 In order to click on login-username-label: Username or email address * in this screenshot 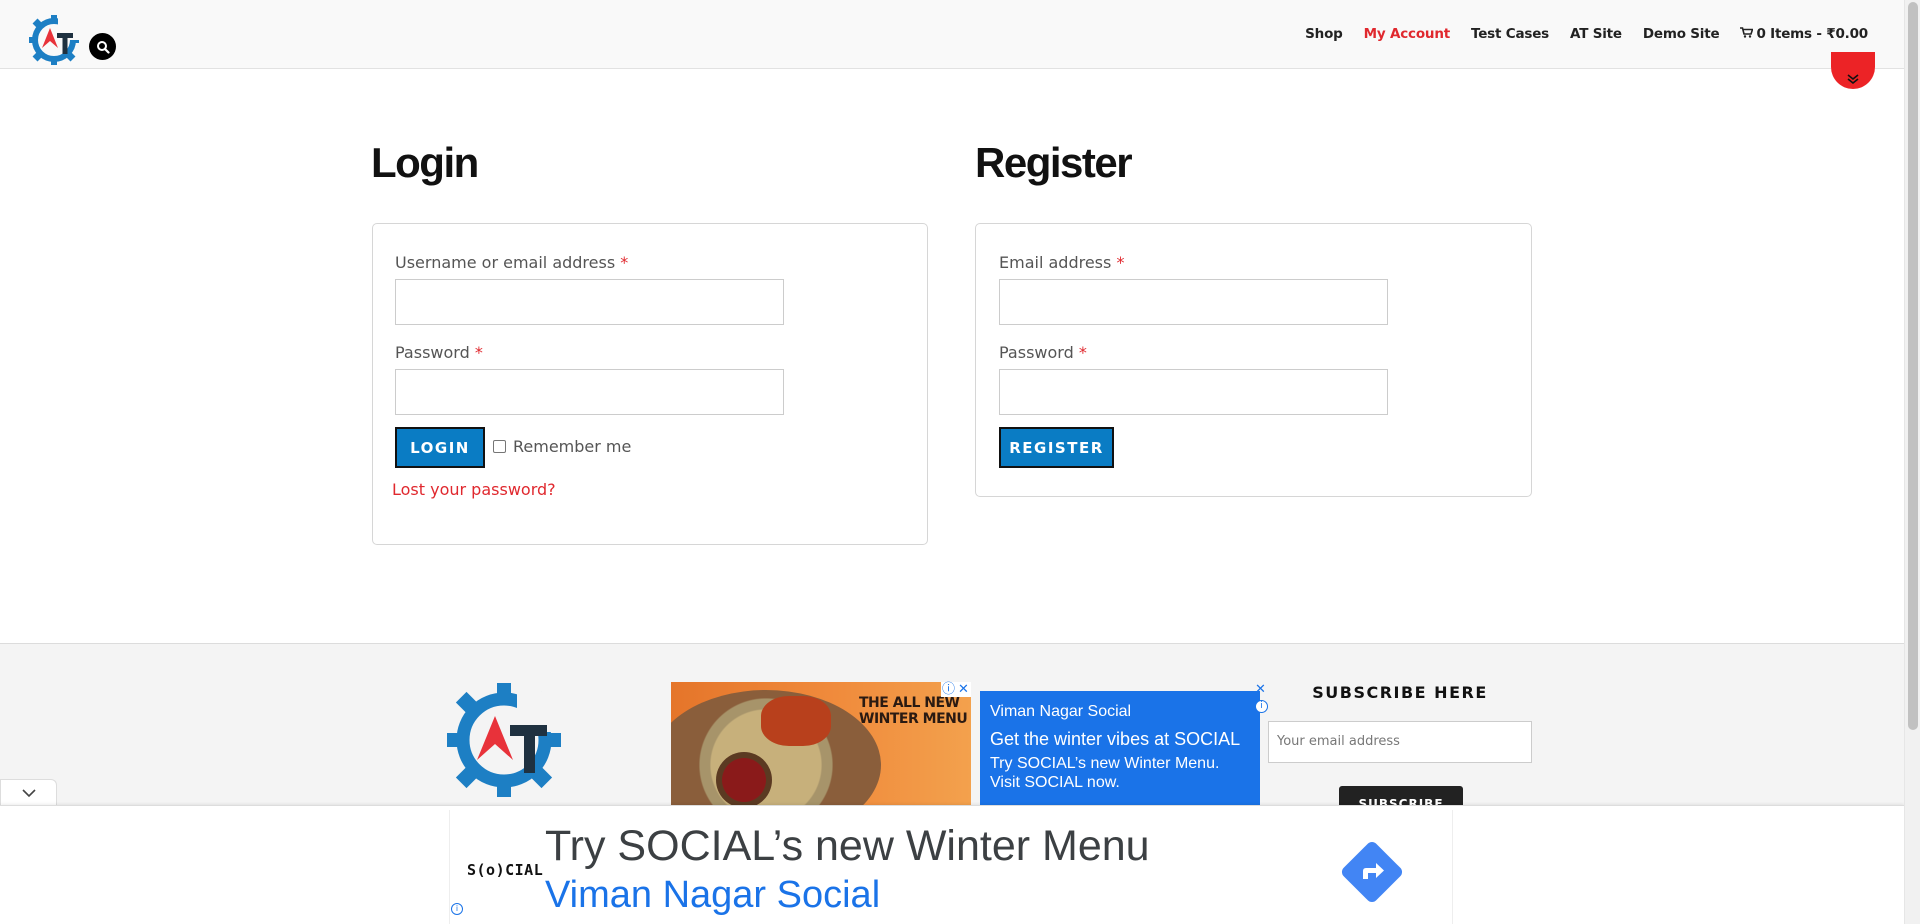, I will do `click(512, 262)`.